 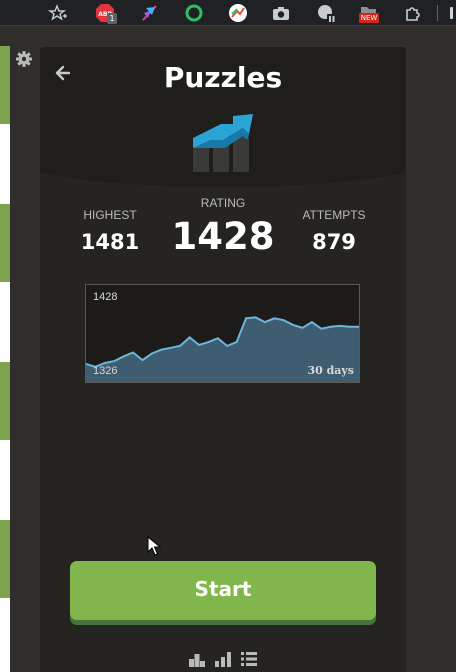 What do you see at coordinates (106, 13) in the screenshot?
I see `adblock-extension-icon: ABP 1` at bounding box center [106, 13].